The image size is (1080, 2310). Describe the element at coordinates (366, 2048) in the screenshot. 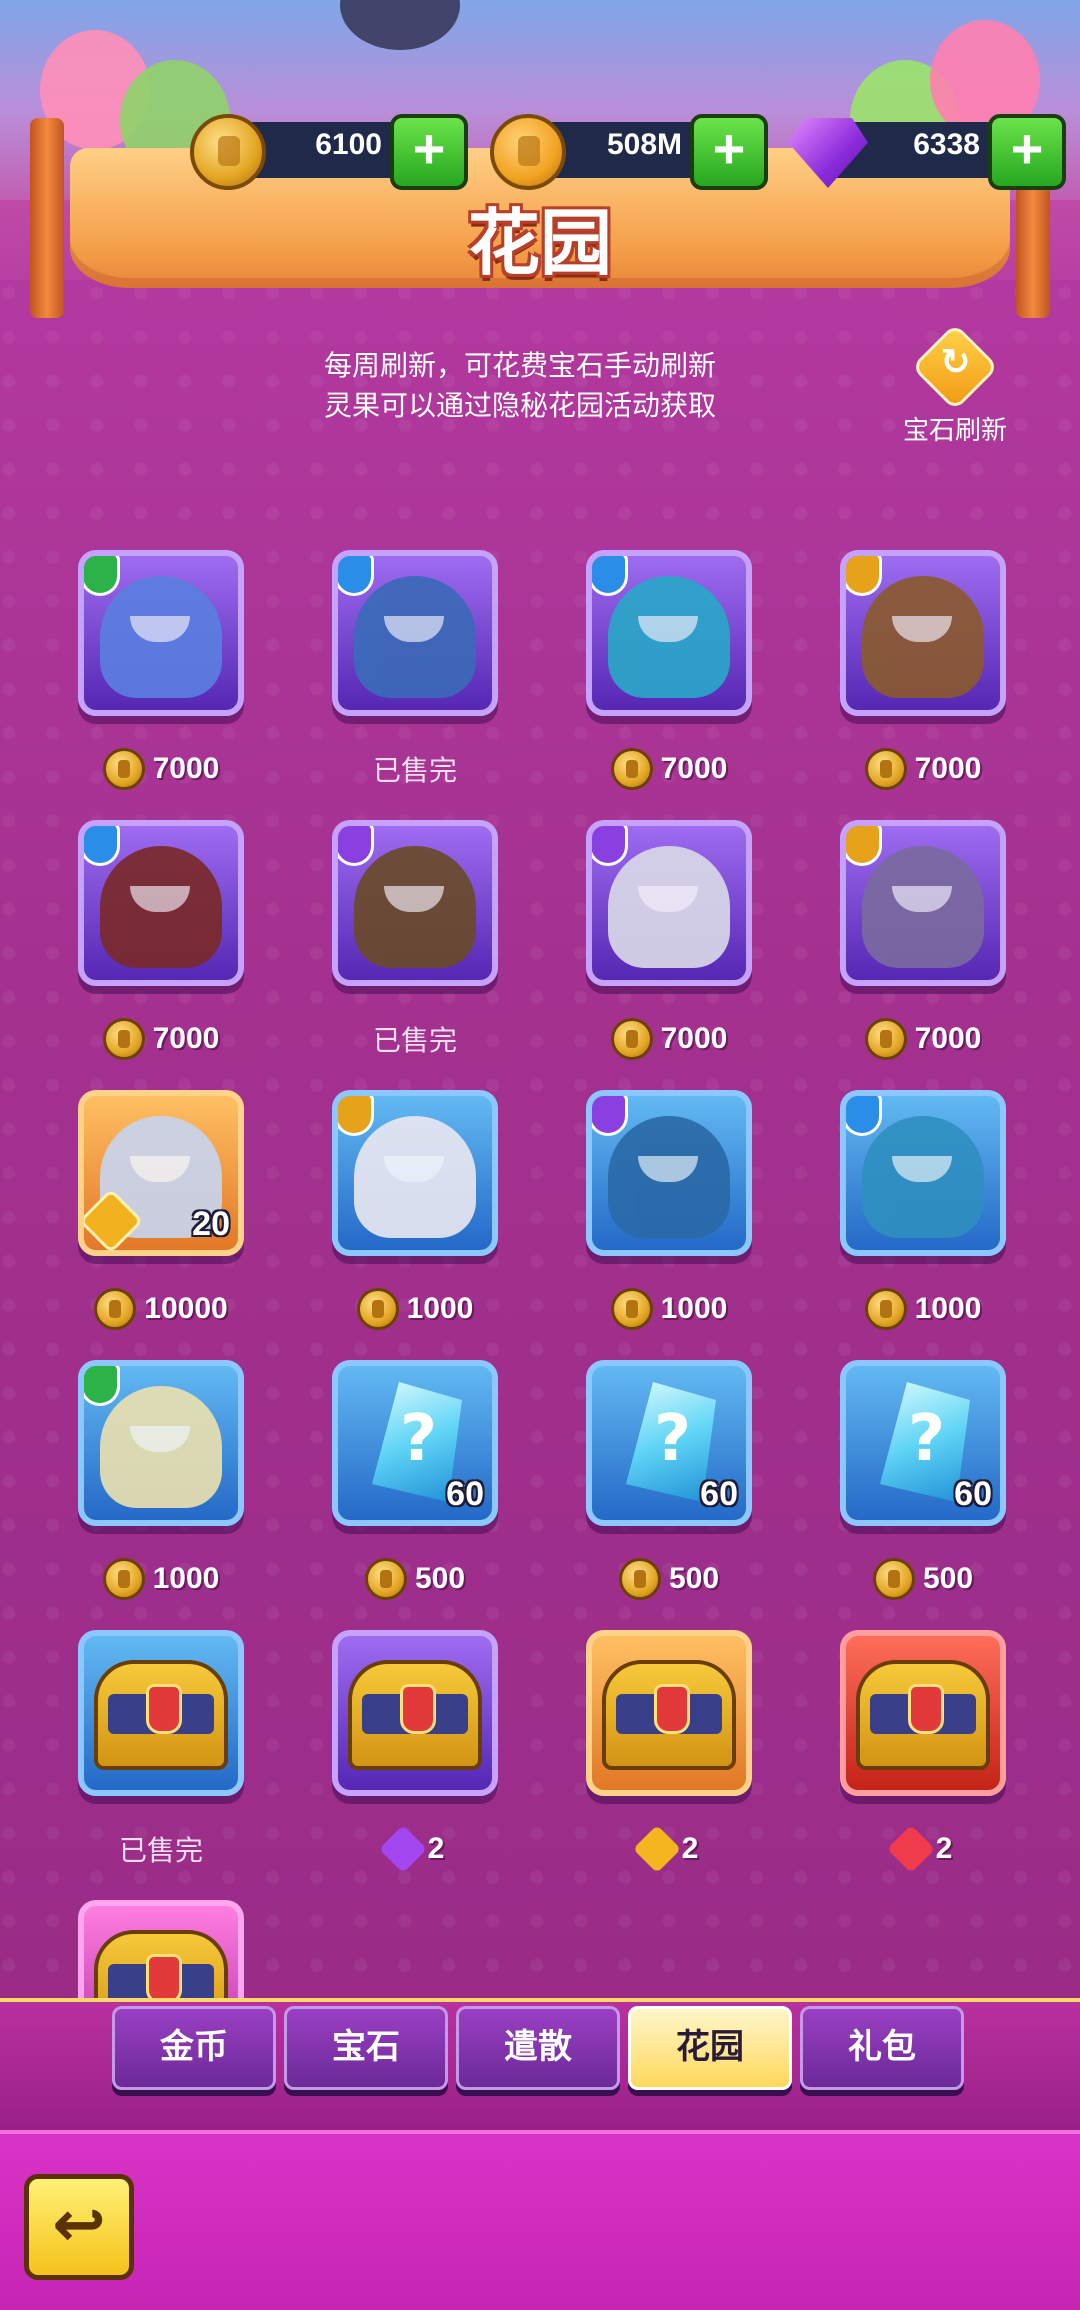

I see `tab-gems: 宝石` at that location.